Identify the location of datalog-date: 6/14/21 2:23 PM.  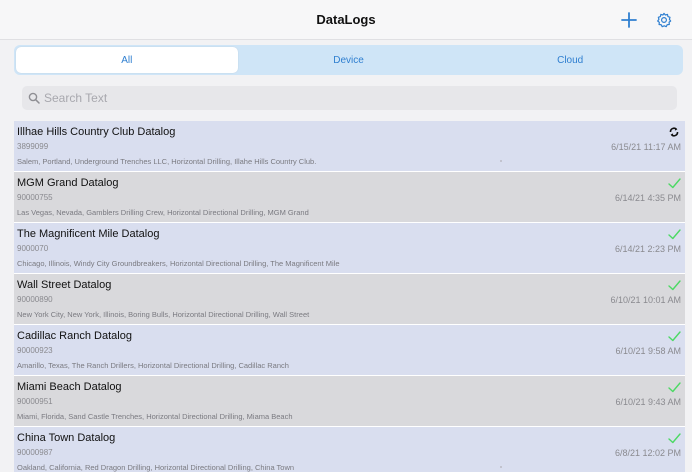
(647, 249).